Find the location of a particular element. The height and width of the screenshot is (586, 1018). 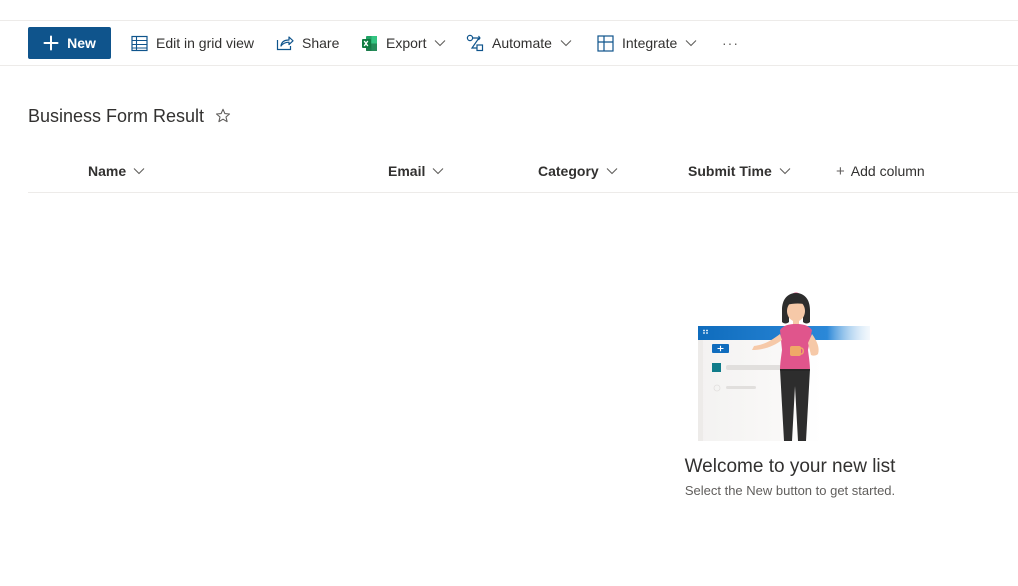

share-label: Share is located at coordinates (321, 43).